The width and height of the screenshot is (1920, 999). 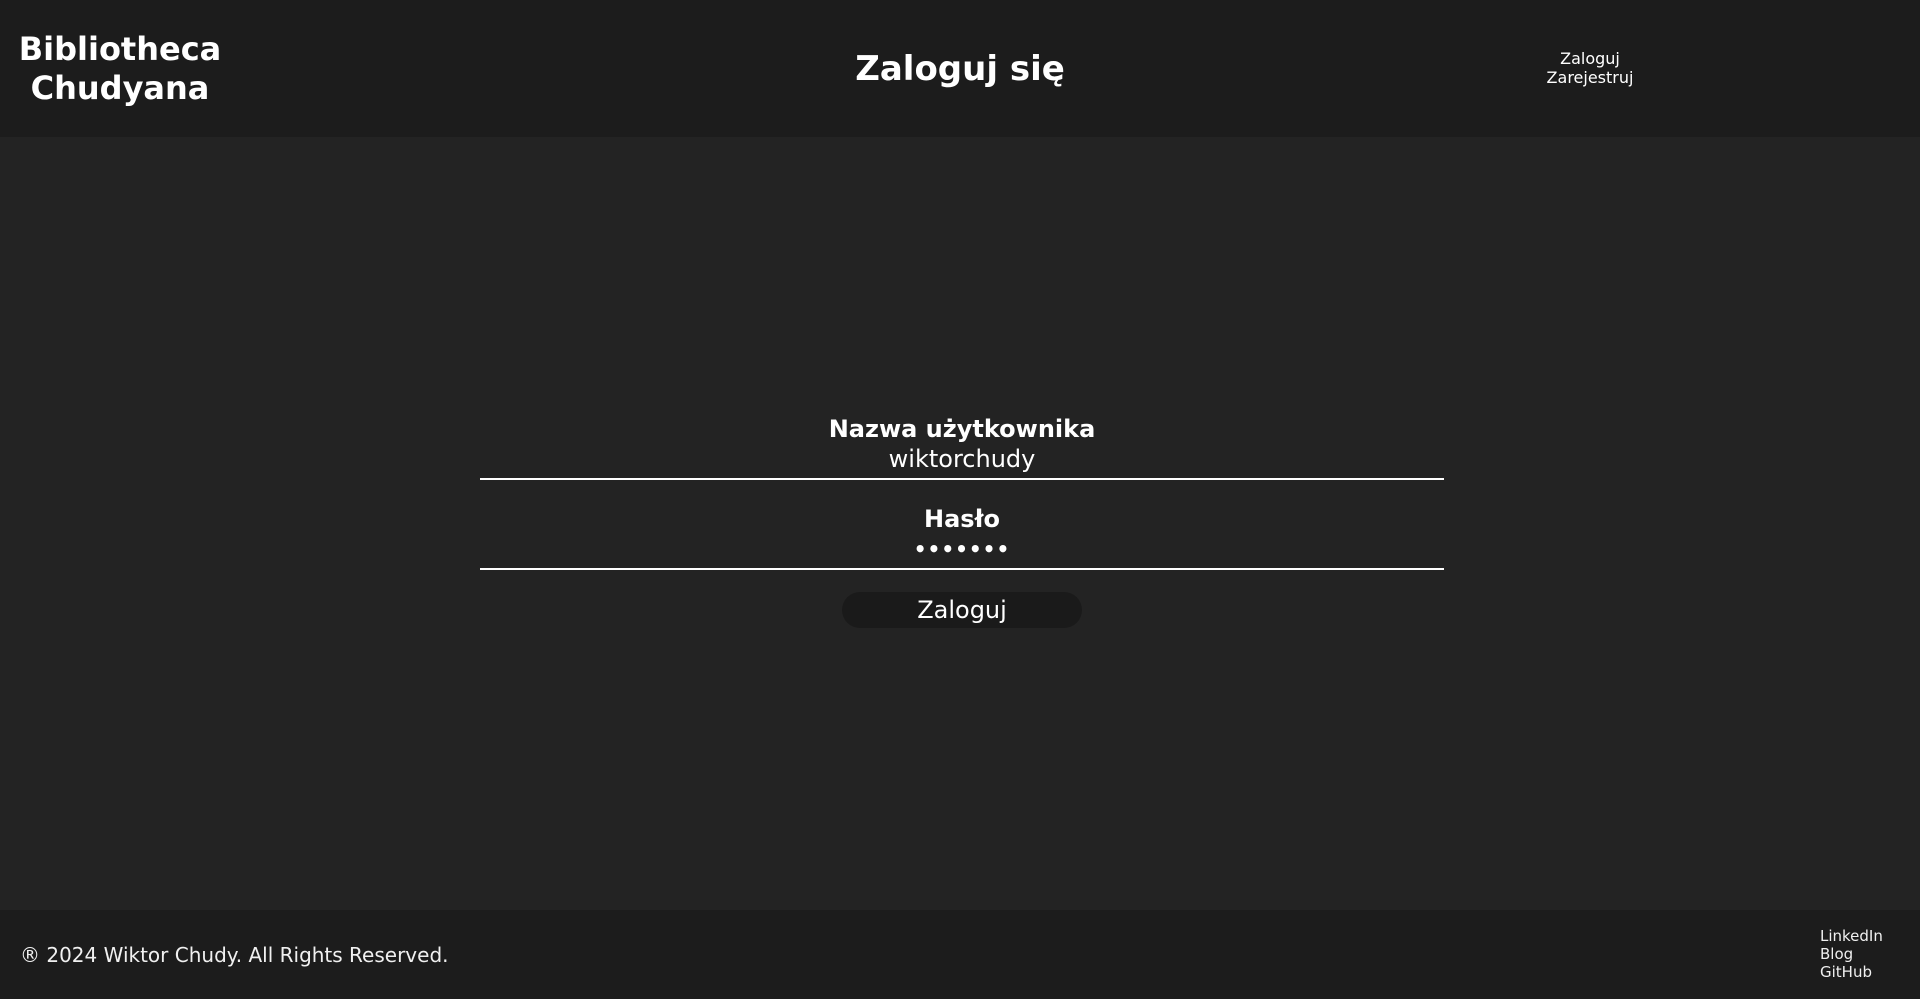 I want to click on blog-link: Blog, so click(x=1860, y=954).